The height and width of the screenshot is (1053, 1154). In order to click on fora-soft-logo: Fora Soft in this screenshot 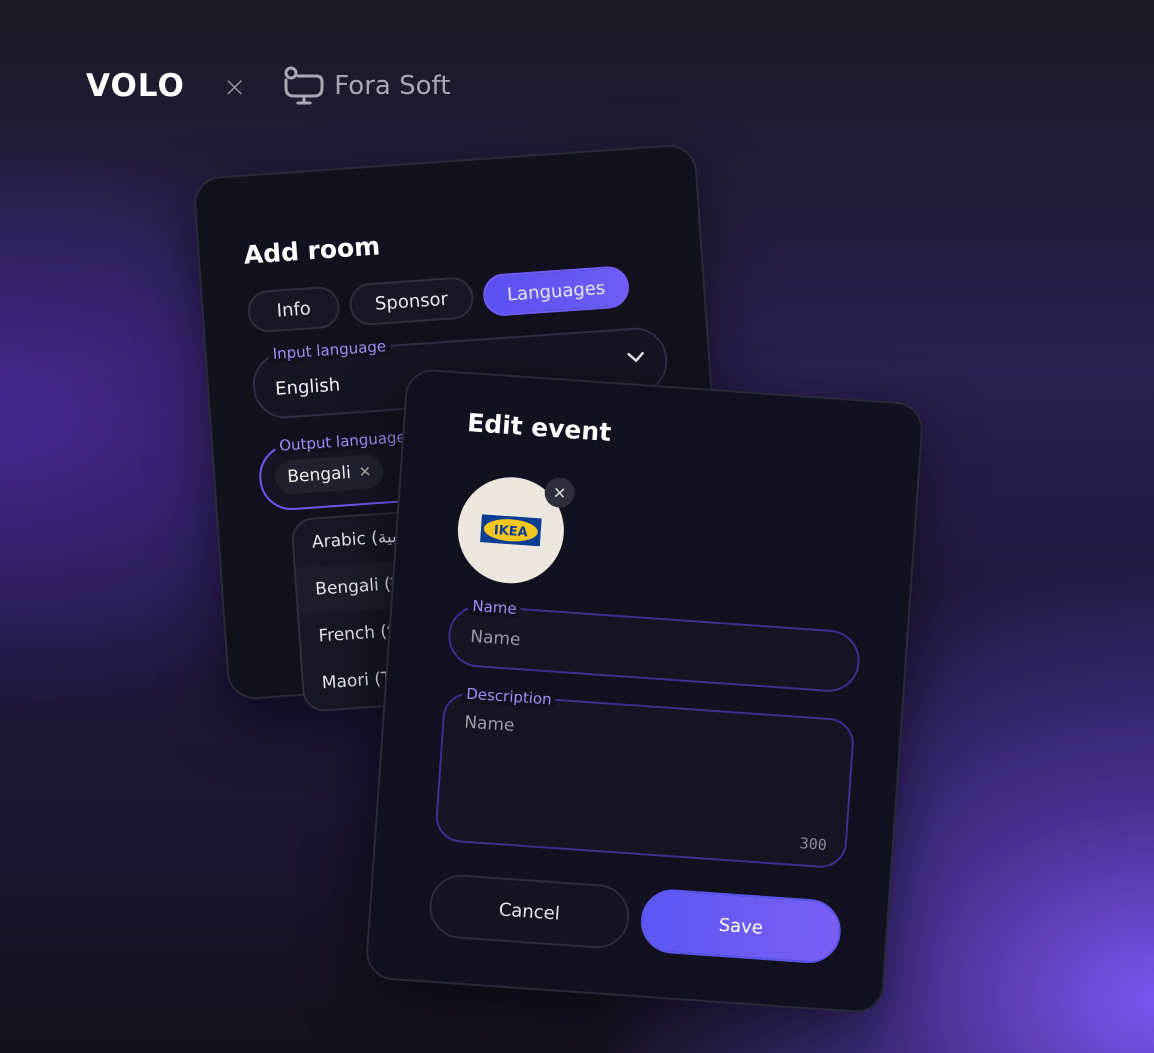, I will do `click(366, 86)`.